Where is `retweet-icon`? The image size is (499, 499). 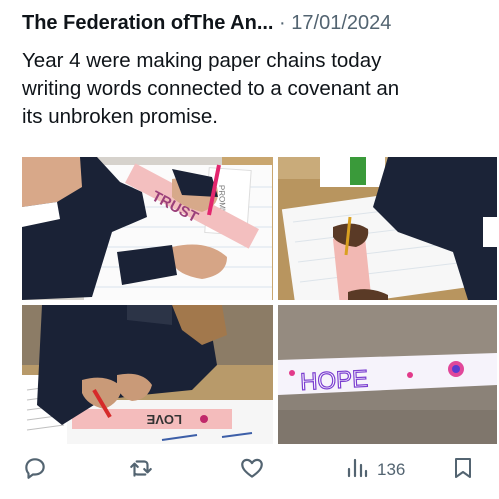 retweet-icon is located at coordinates (141, 470).